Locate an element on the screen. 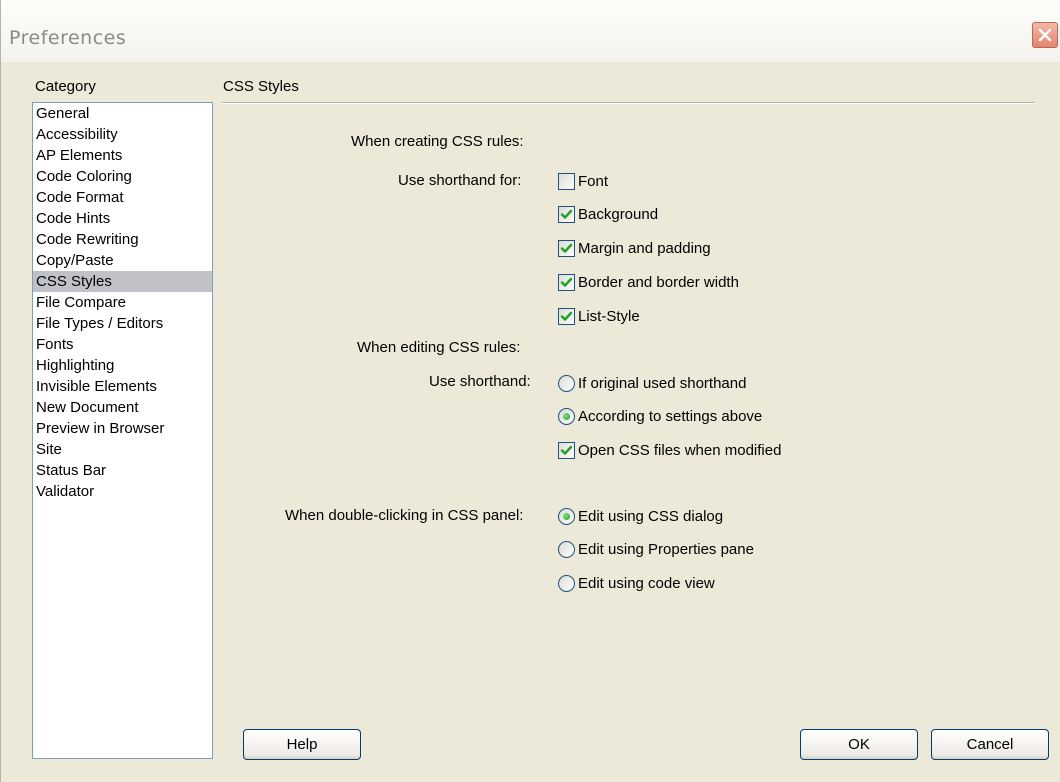 The width and height of the screenshot is (1060, 782). edit-properties-pane-option: Edit using Properties pane is located at coordinates (656, 549).